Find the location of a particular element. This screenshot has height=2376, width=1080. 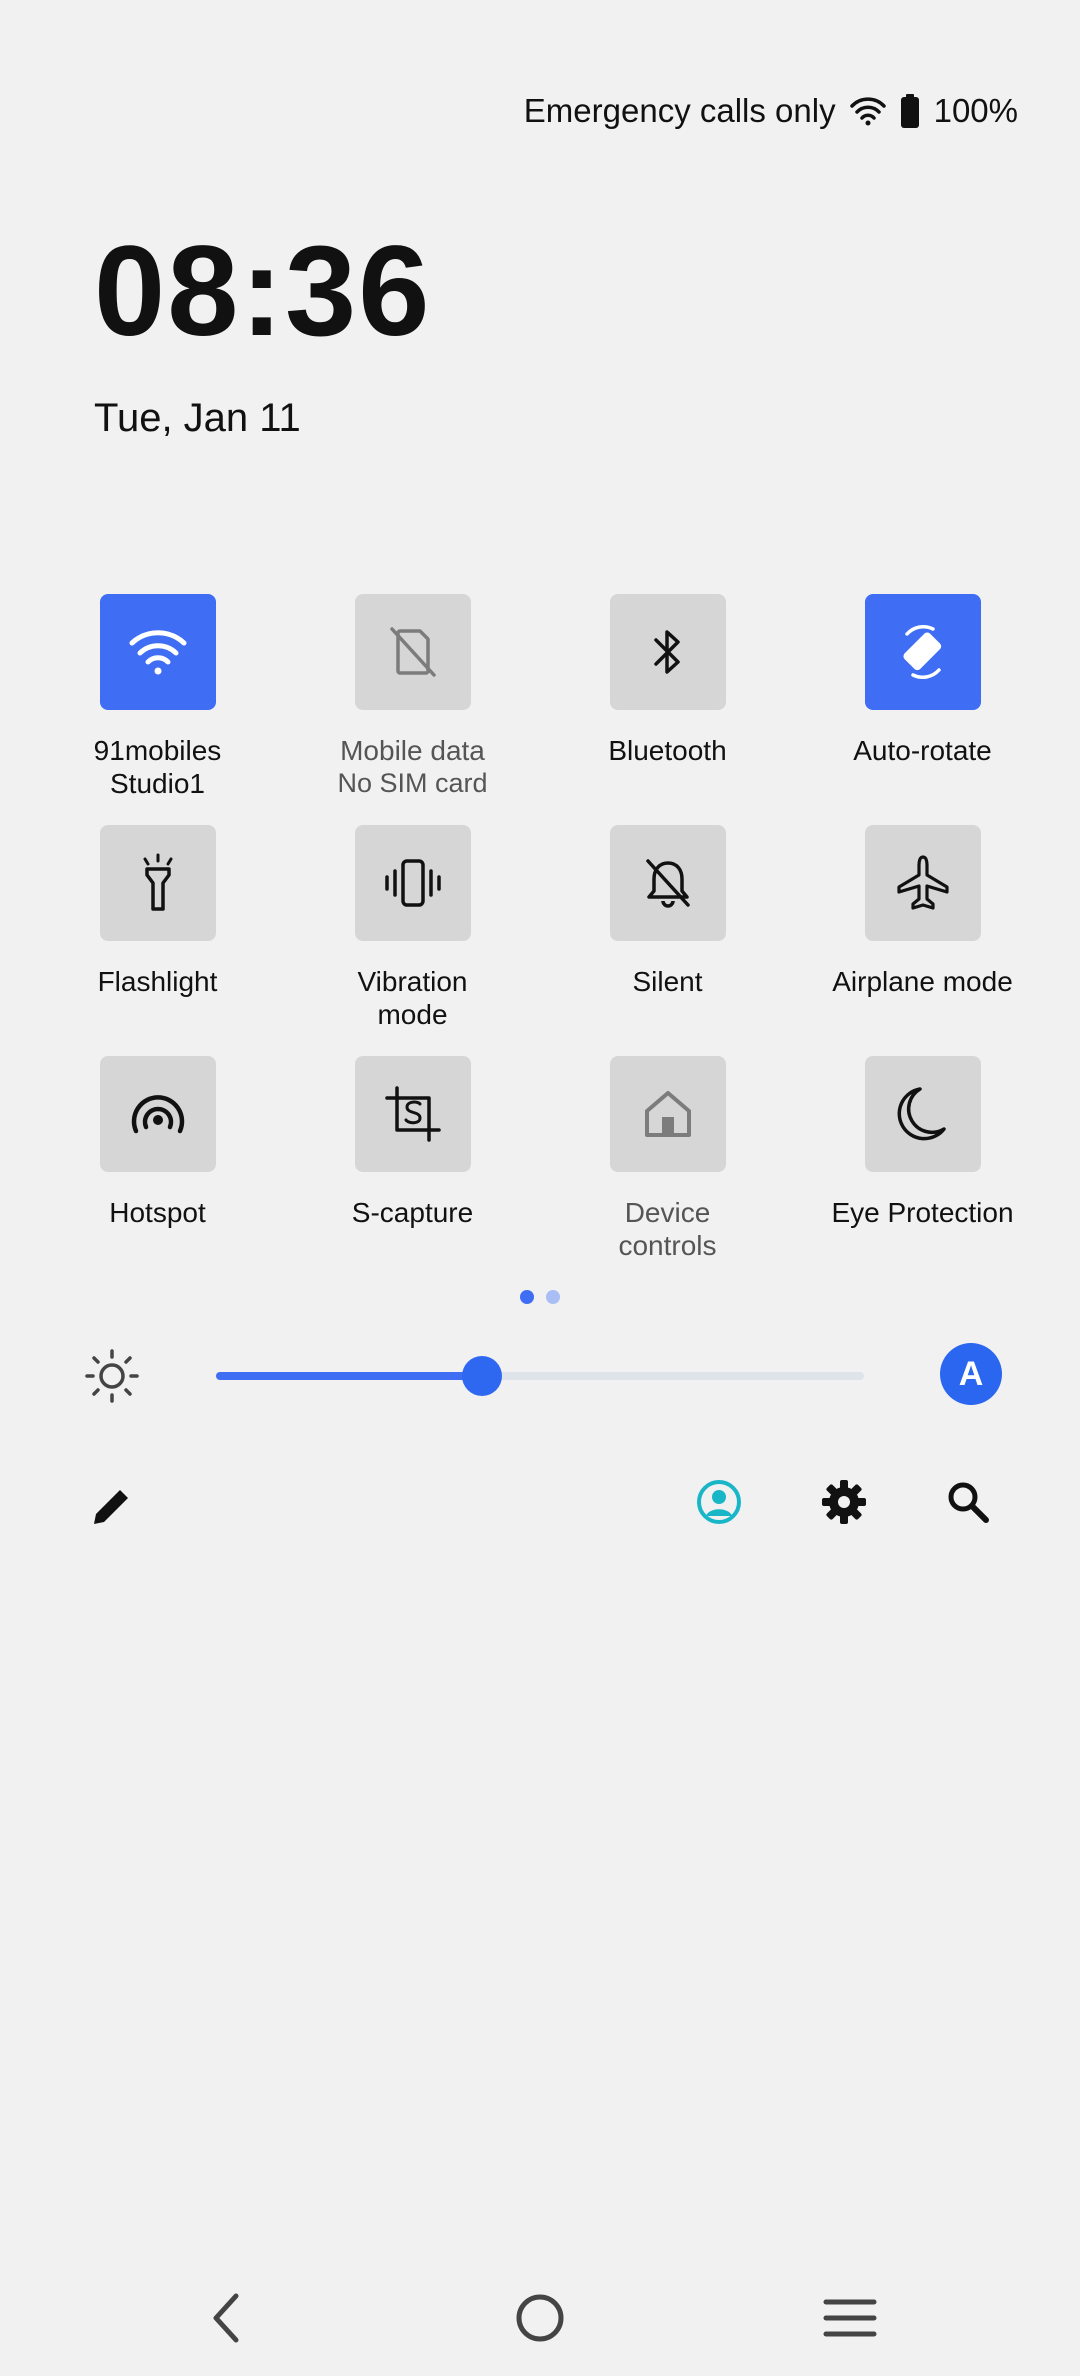

home-button-icon is located at coordinates (540, 2318).